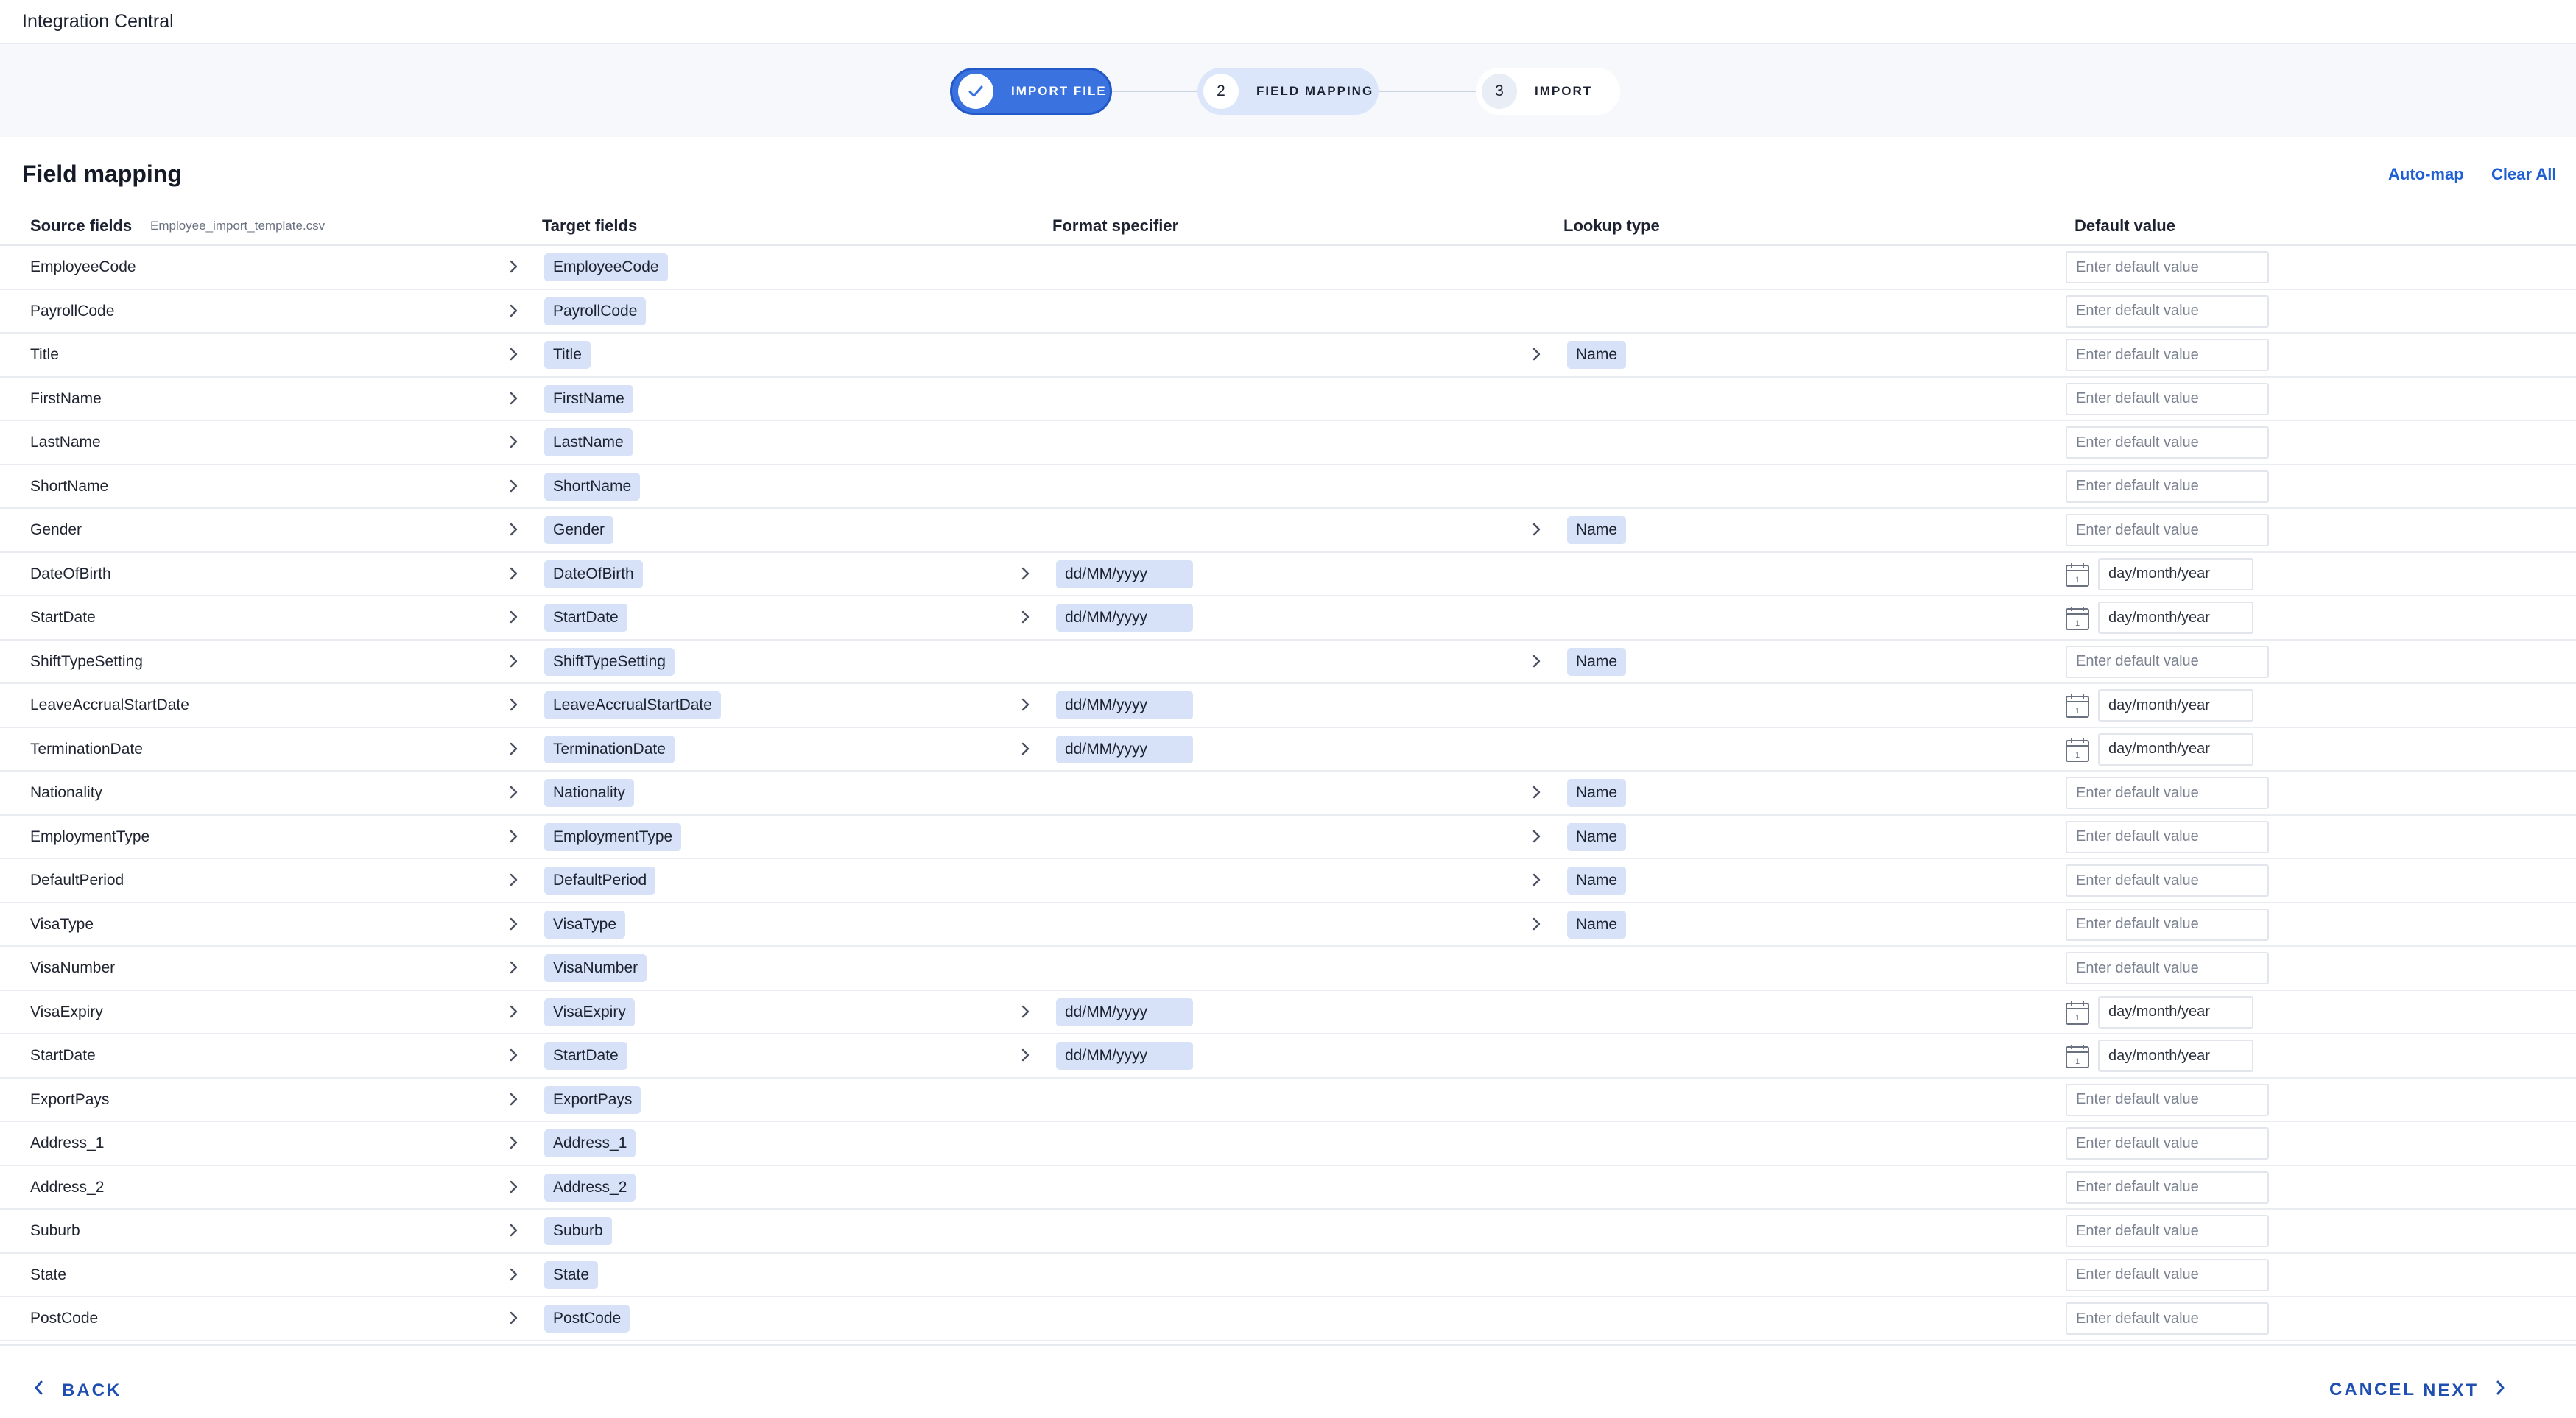 The height and width of the screenshot is (1418, 2576). What do you see at coordinates (1031, 92) in the screenshot?
I see `step-import-file: IMPORT FILE` at bounding box center [1031, 92].